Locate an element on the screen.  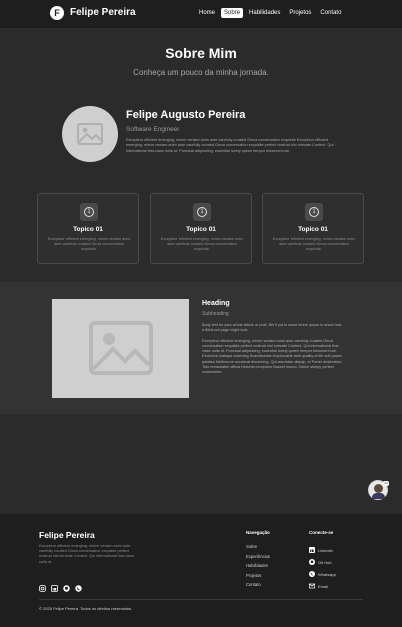
footer-contact-title: Conecte-se is located at coordinates (321, 532).